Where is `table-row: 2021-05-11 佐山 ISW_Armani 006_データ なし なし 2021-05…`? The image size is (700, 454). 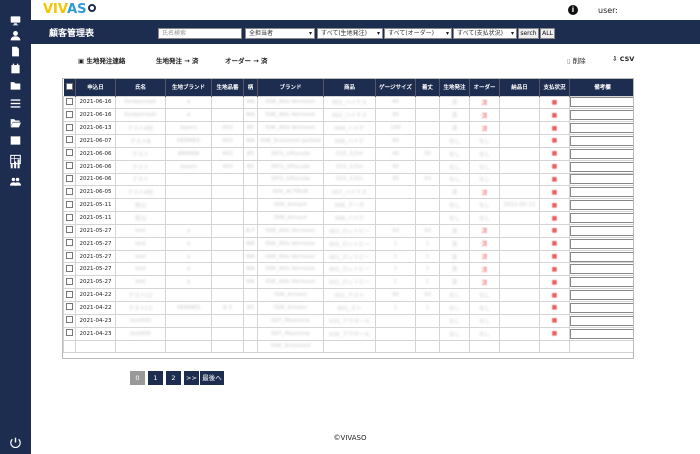 table-row: 2021-05-11 佐山 ISW_Armani 006_データ なし なし 2021-05… is located at coordinates (348, 205).